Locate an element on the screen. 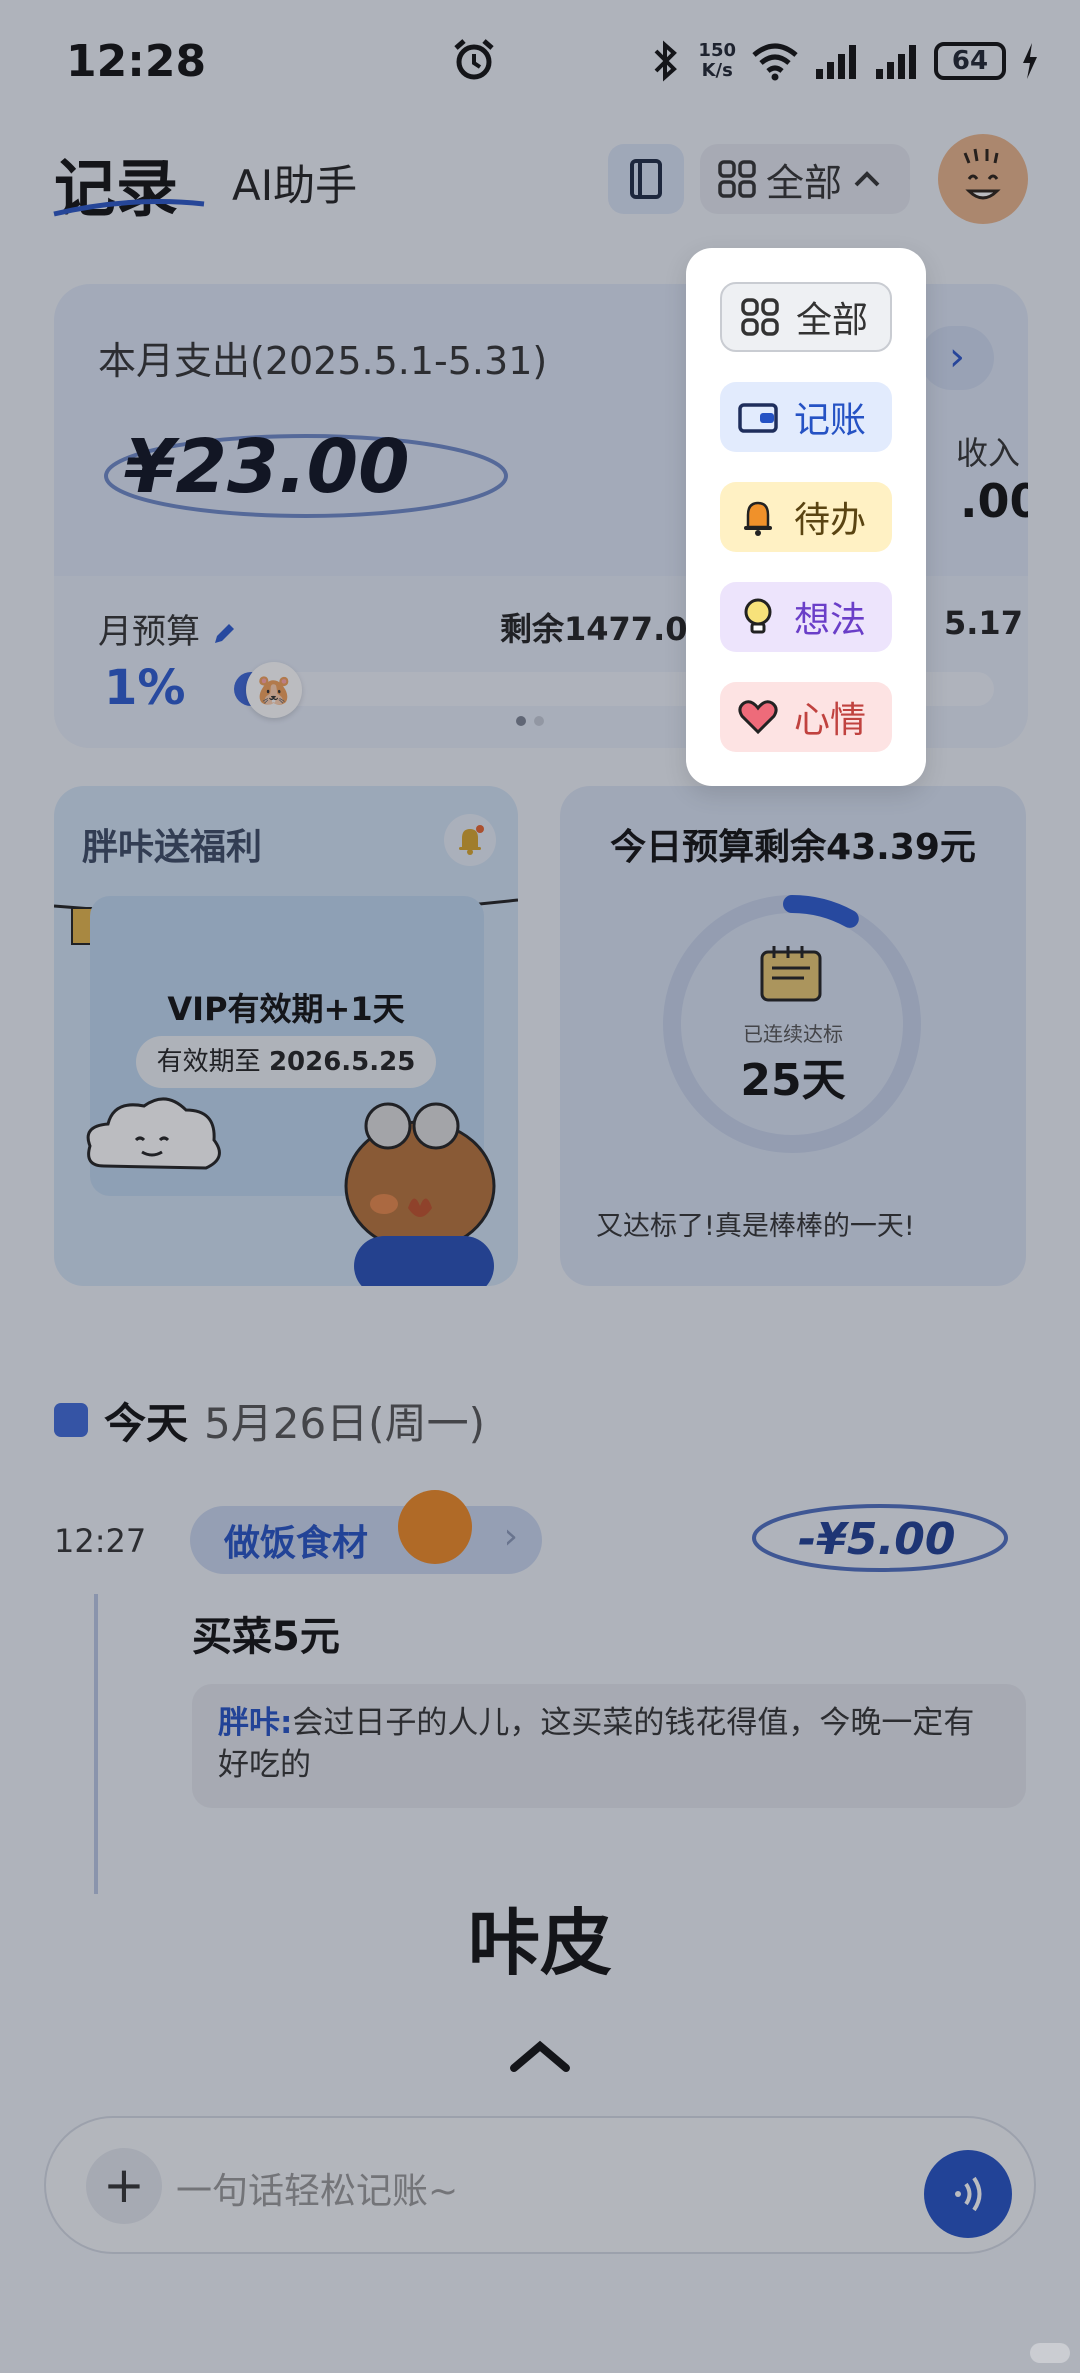 This screenshot has width=1080, height=2373. filter-option-mood: 心情 is located at coordinates (806, 717).